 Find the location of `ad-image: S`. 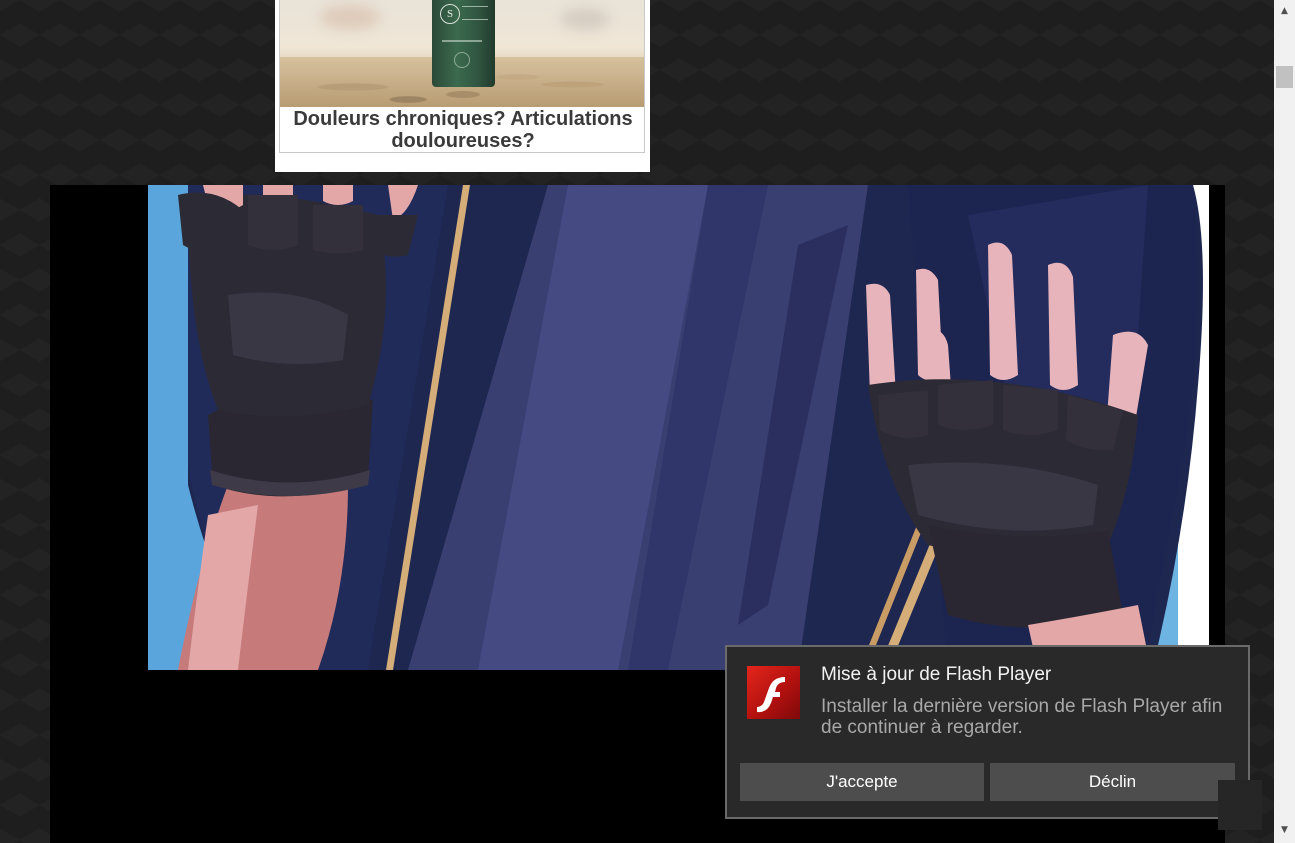

ad-image: S is located at coordinates (462, 53).